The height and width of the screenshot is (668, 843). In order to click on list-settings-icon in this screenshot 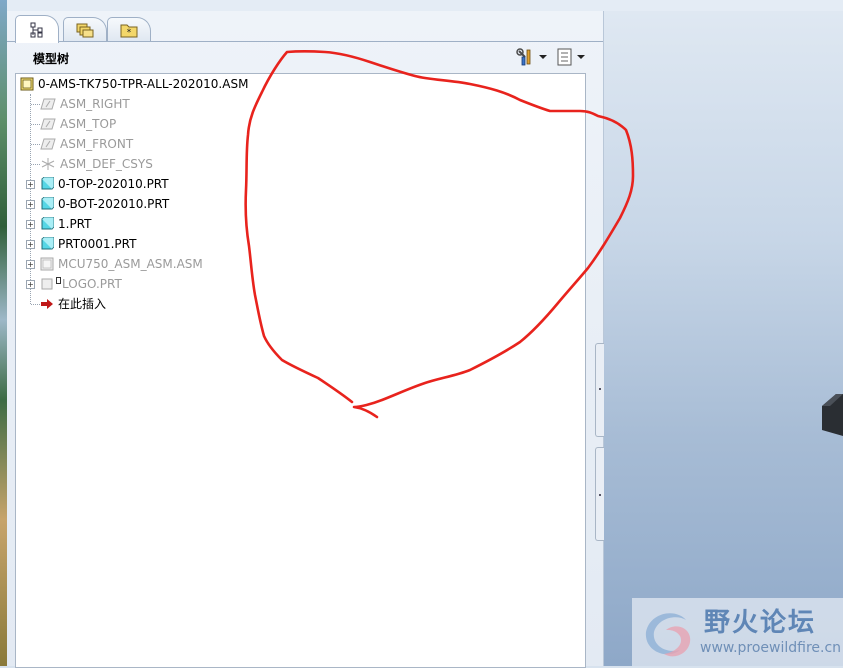, I will do `click(564, 57)`.